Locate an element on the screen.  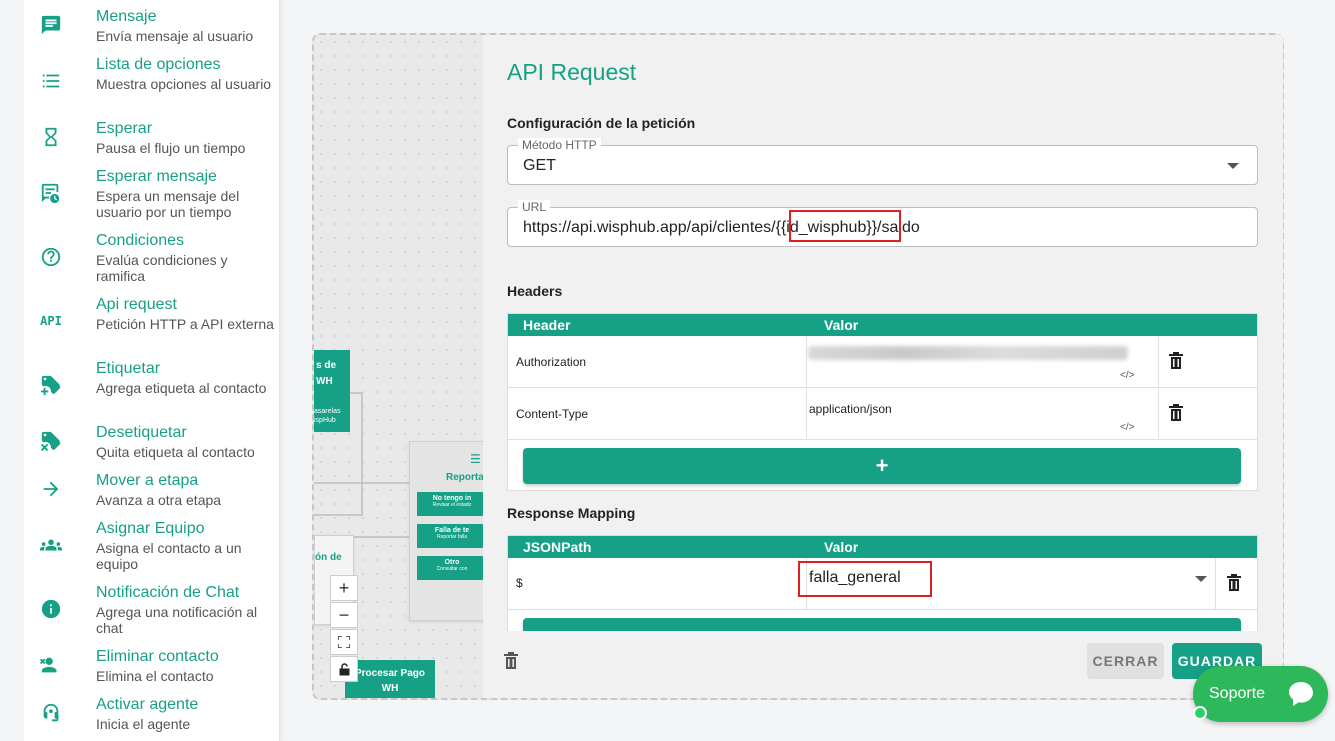
option-button: No tengo in Revisar el estado is located at coordinates (452, 504).